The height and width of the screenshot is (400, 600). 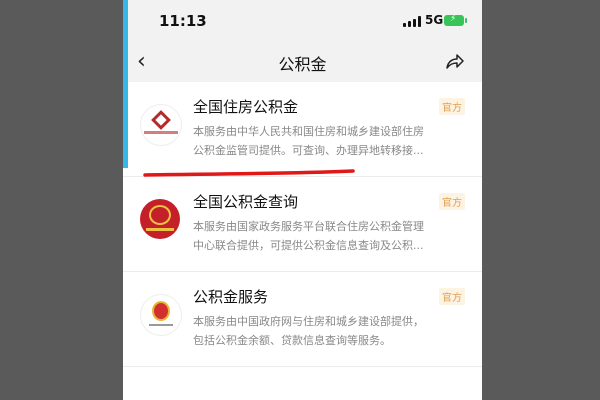 What do you see at coordinates (231, 297) in the screenshot?
I see `item-title: 公积金服务` at bounding box center [231, 297].